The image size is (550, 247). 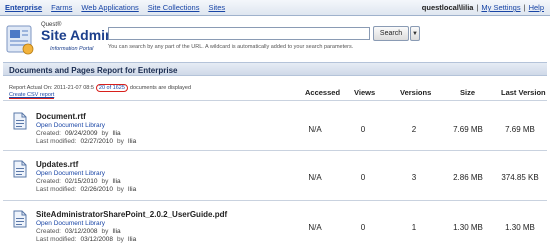 I want to click on search-options-dropdown: ▼, so click(x=415, y=33).